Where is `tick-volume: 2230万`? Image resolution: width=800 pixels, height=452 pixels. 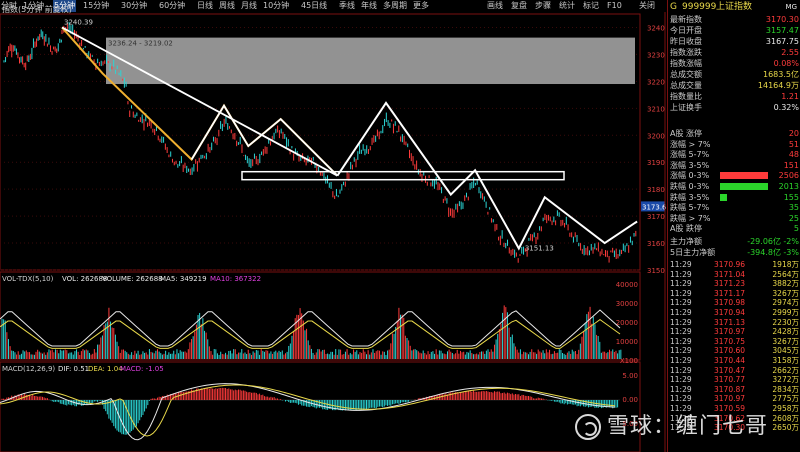
tick-volume: 2230万 is located at coordinates (785, 322).